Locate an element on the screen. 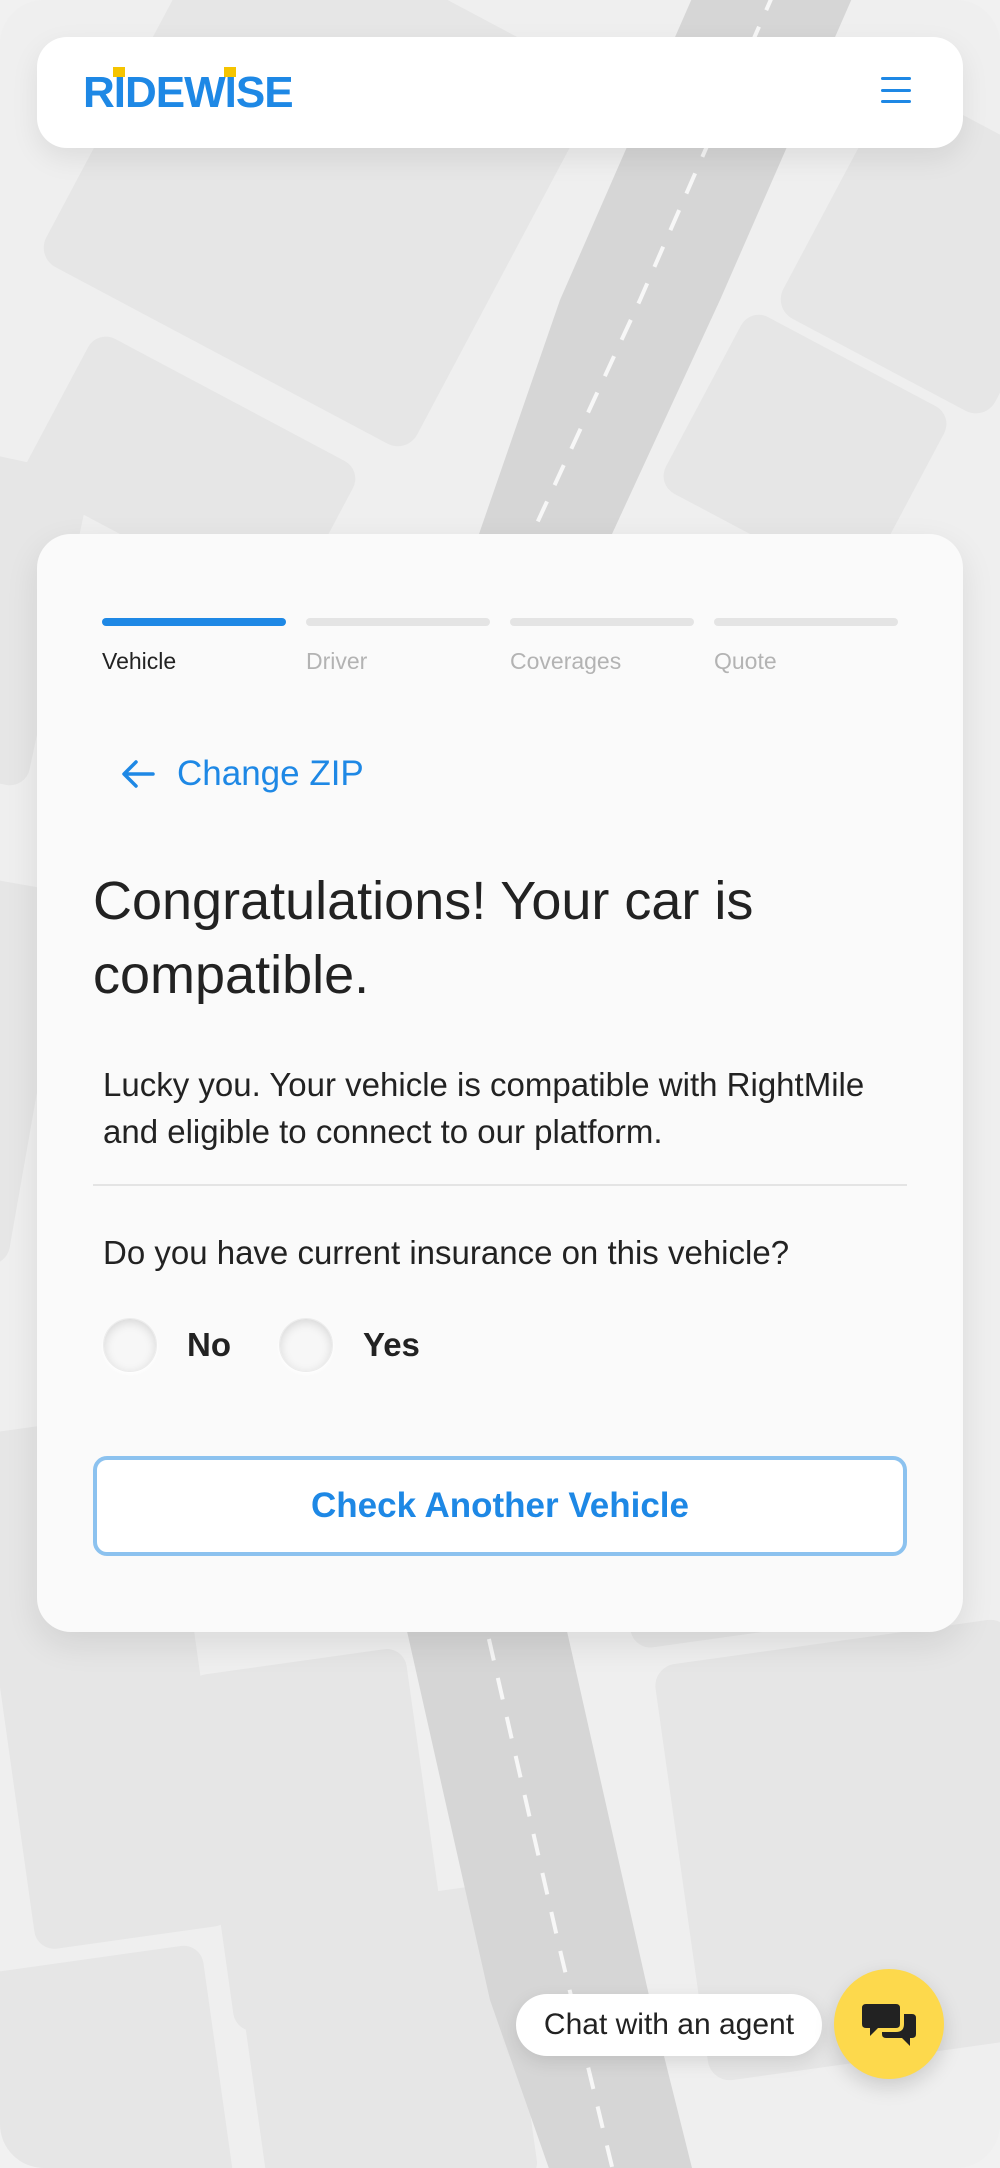  step-driver: Driver is located at coordinates (398, 646).